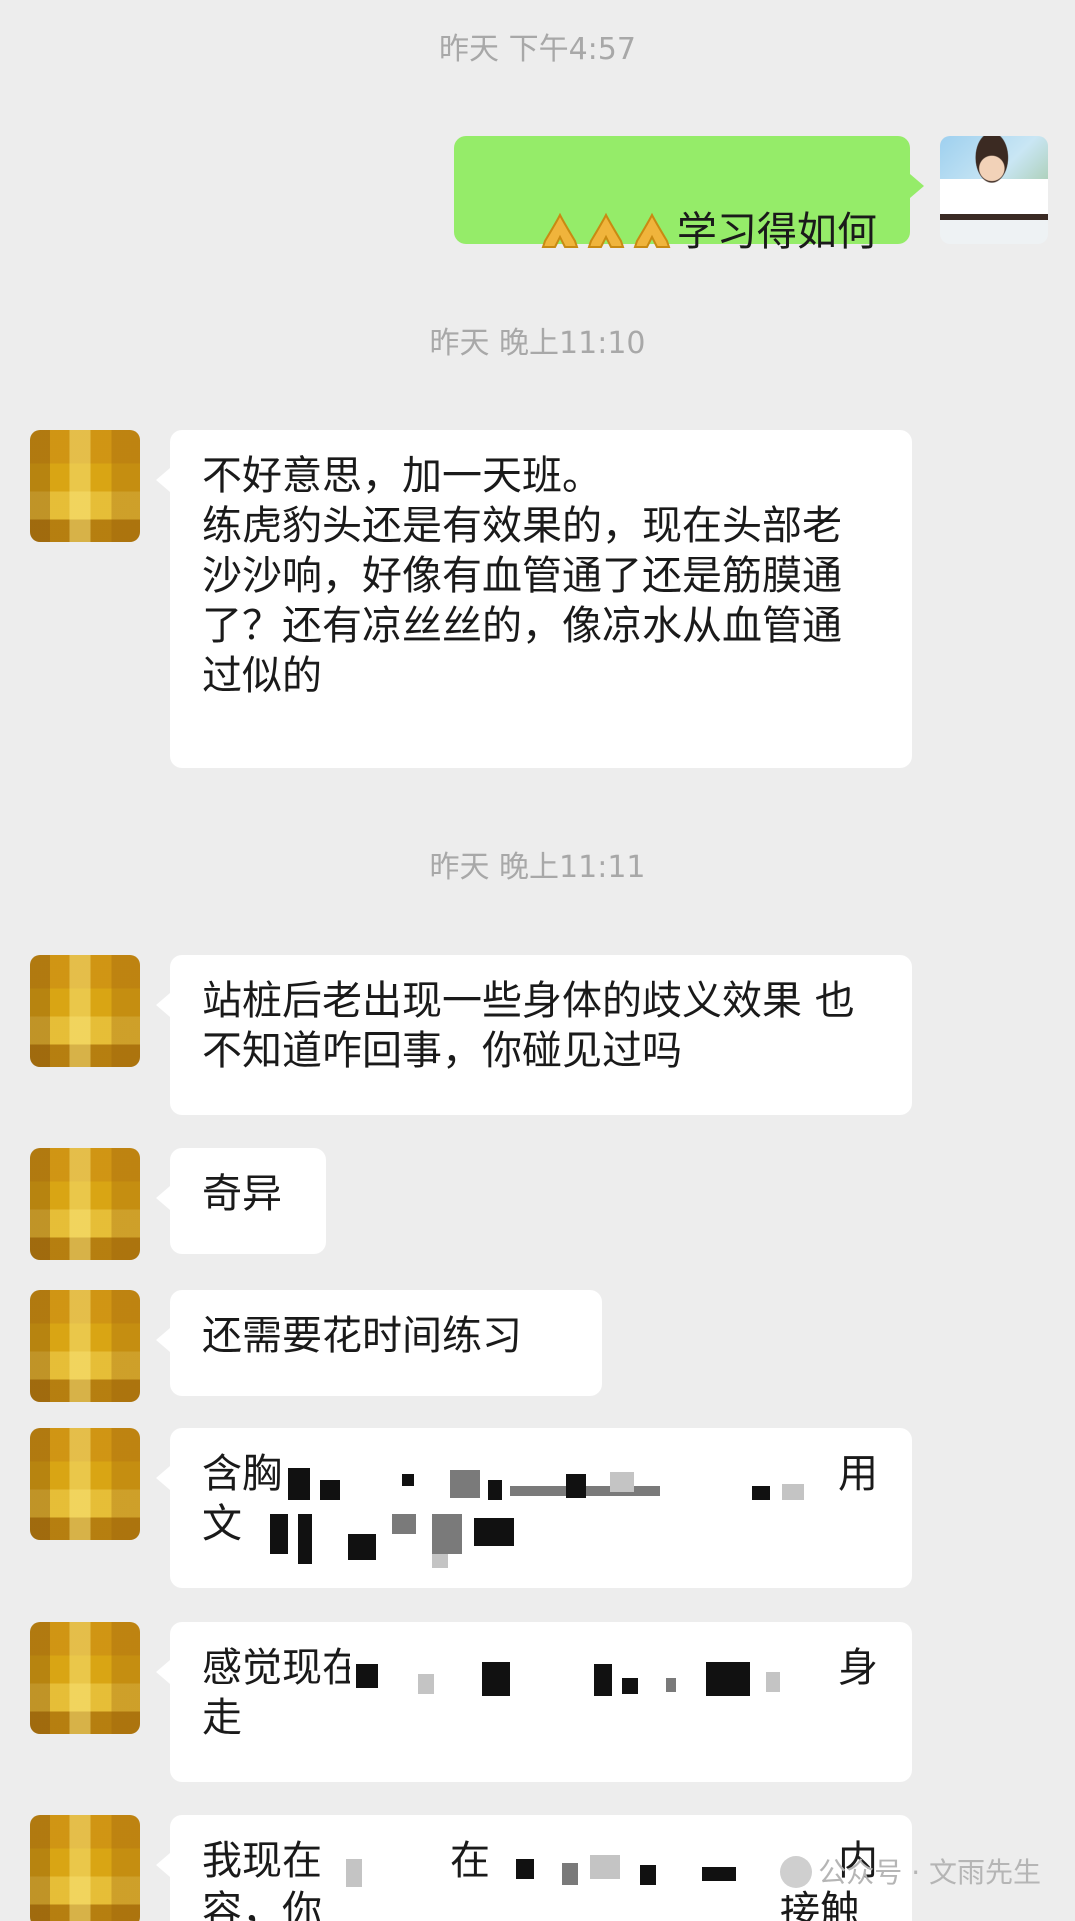 This screenshot has width=1075, height=1921. Describe the element at coordinates (470, 1861) in the screenshot. I see `message-text: 在` at that location.